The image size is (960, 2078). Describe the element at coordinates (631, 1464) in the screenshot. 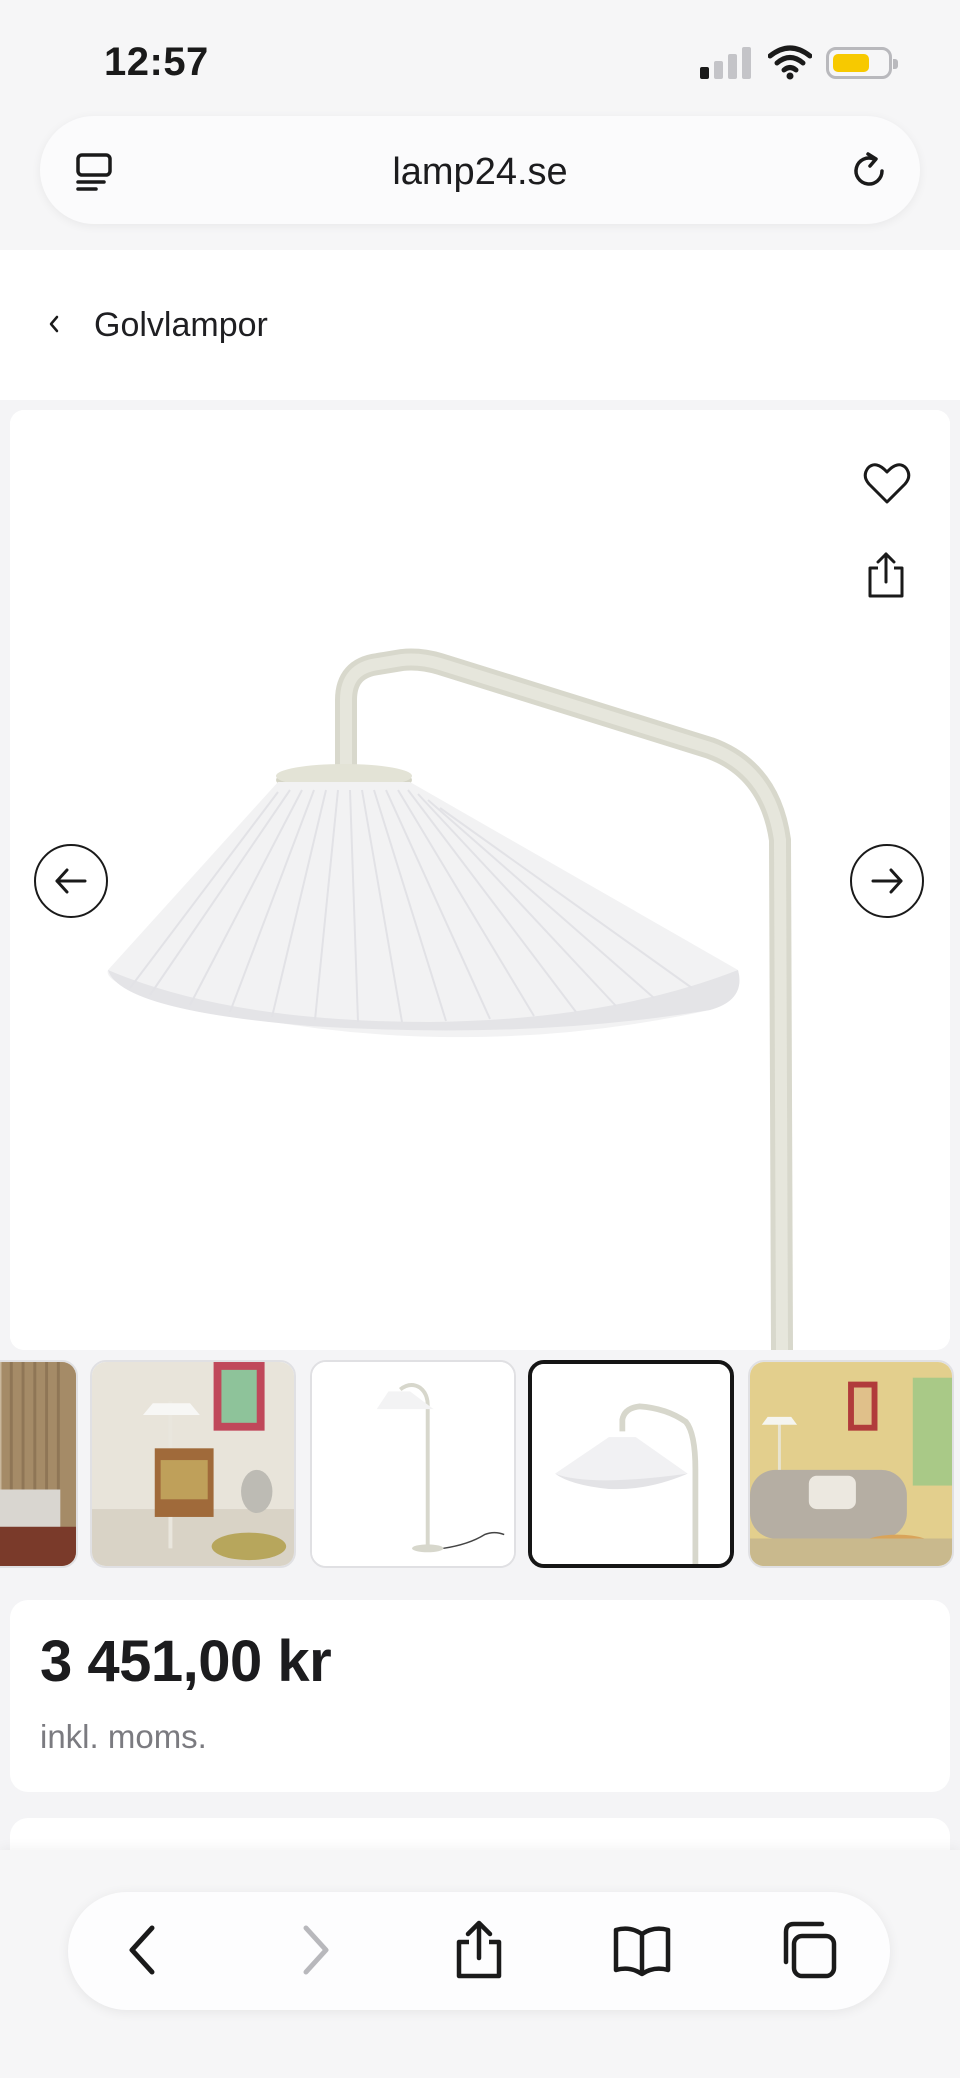

I see `thumb-lamp-shade-closeup` at that location.